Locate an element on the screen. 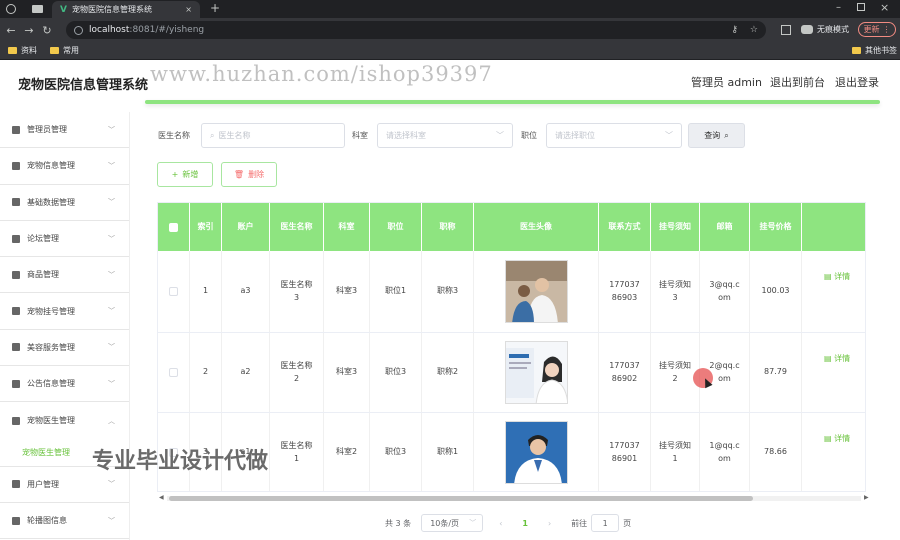 The width and height of the screenshot is (900, 540). sidebar-item-admin: 管理员管理 ﹀ is located at coordinates (64, 130).